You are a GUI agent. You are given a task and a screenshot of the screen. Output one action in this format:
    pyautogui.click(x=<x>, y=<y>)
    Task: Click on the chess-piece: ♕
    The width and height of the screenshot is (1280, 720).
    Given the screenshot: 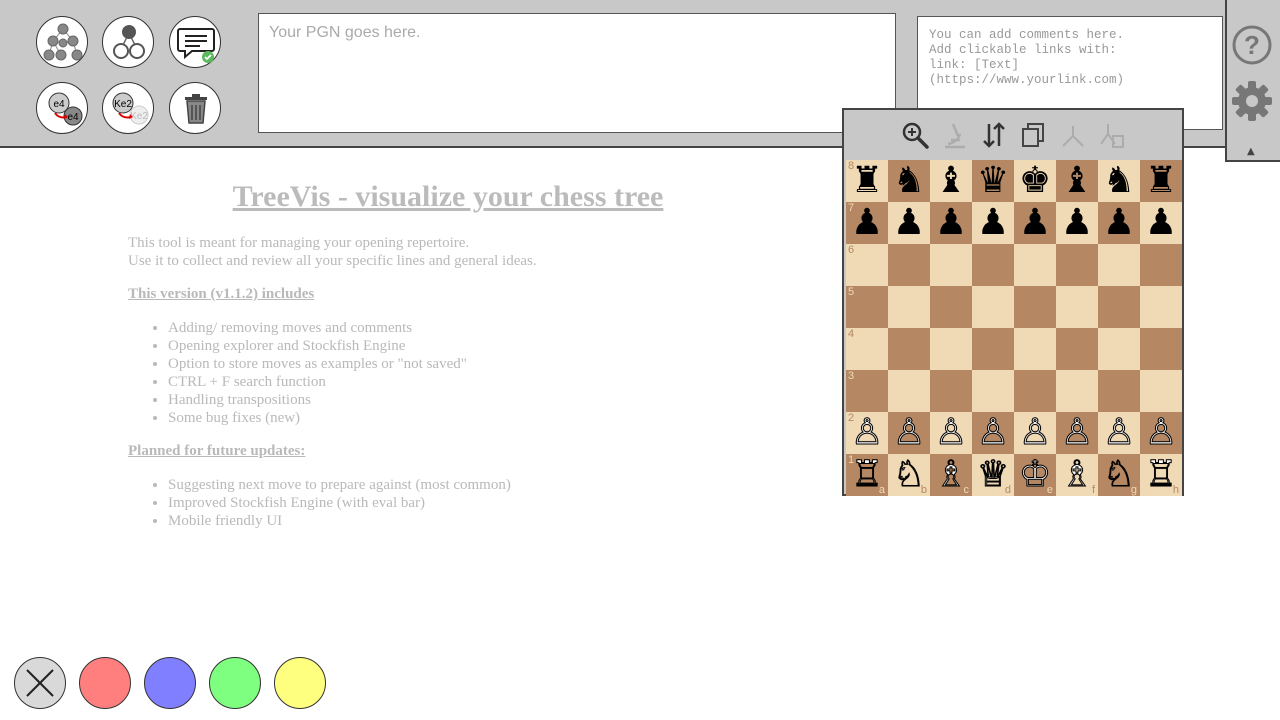 What is the action you would take?
    pyautogui.click(x=993, y=475)
    